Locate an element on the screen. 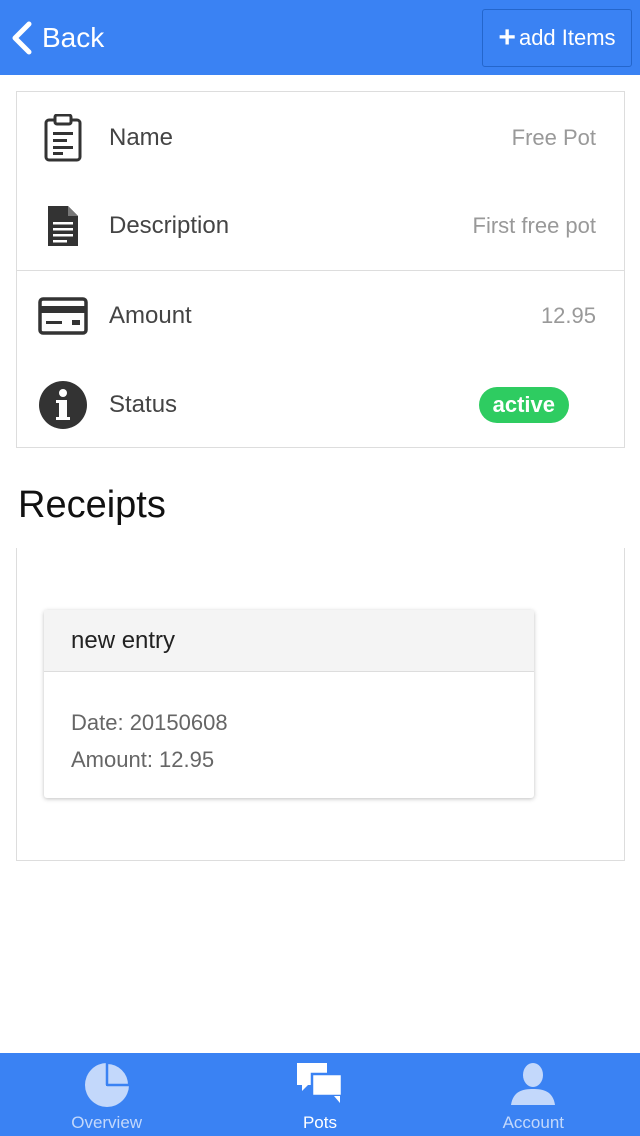 This screenshot has width=640, height=1136. tab-overview: Overview is located at coordinates (106, 1094).